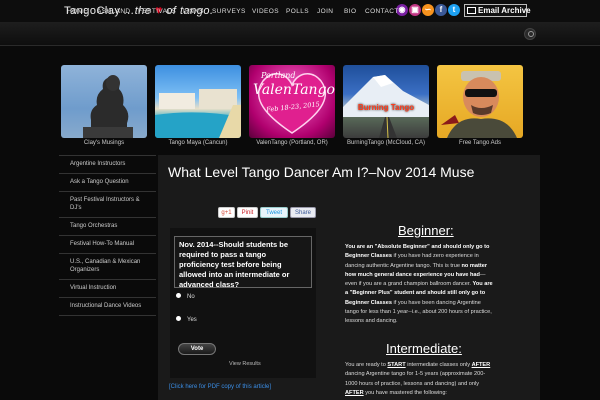 This screenshot has width=600, height=400. I want to click on inter-text-f: AFTER, so click(354, 392).